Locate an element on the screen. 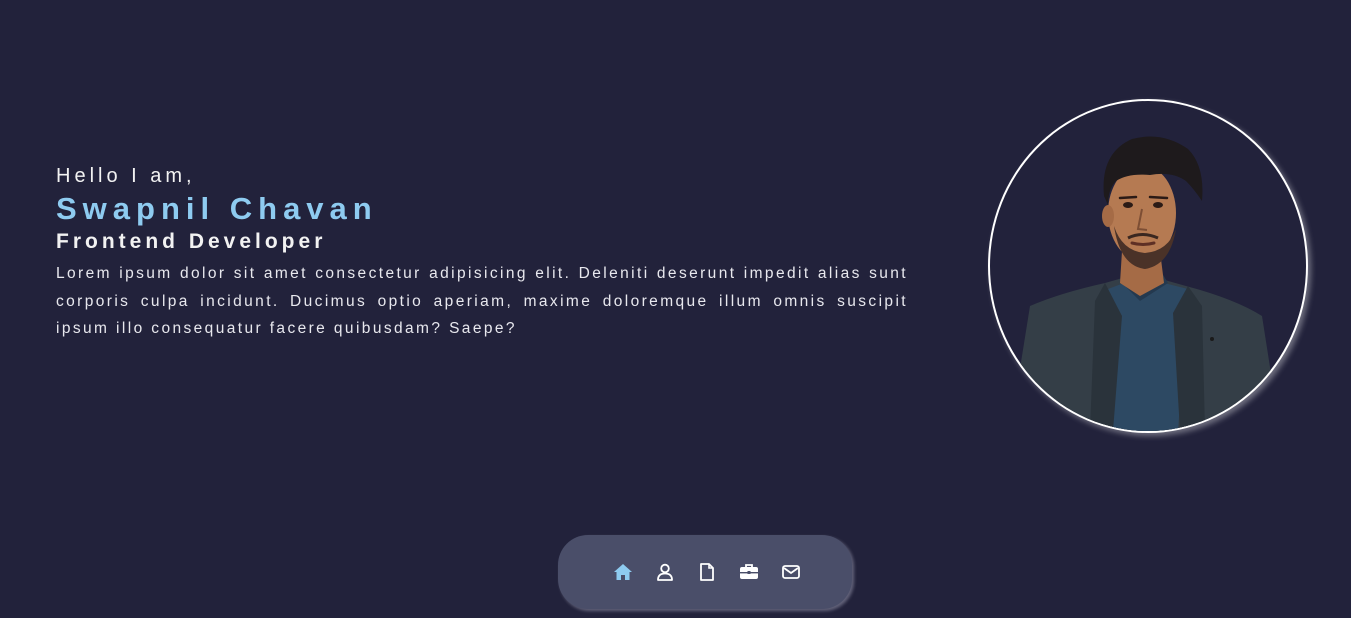 Image resolution: width=1351 pixels, height=618 pixels. hero-name: Swapnil Chavan is located at coordinates (217, 208).